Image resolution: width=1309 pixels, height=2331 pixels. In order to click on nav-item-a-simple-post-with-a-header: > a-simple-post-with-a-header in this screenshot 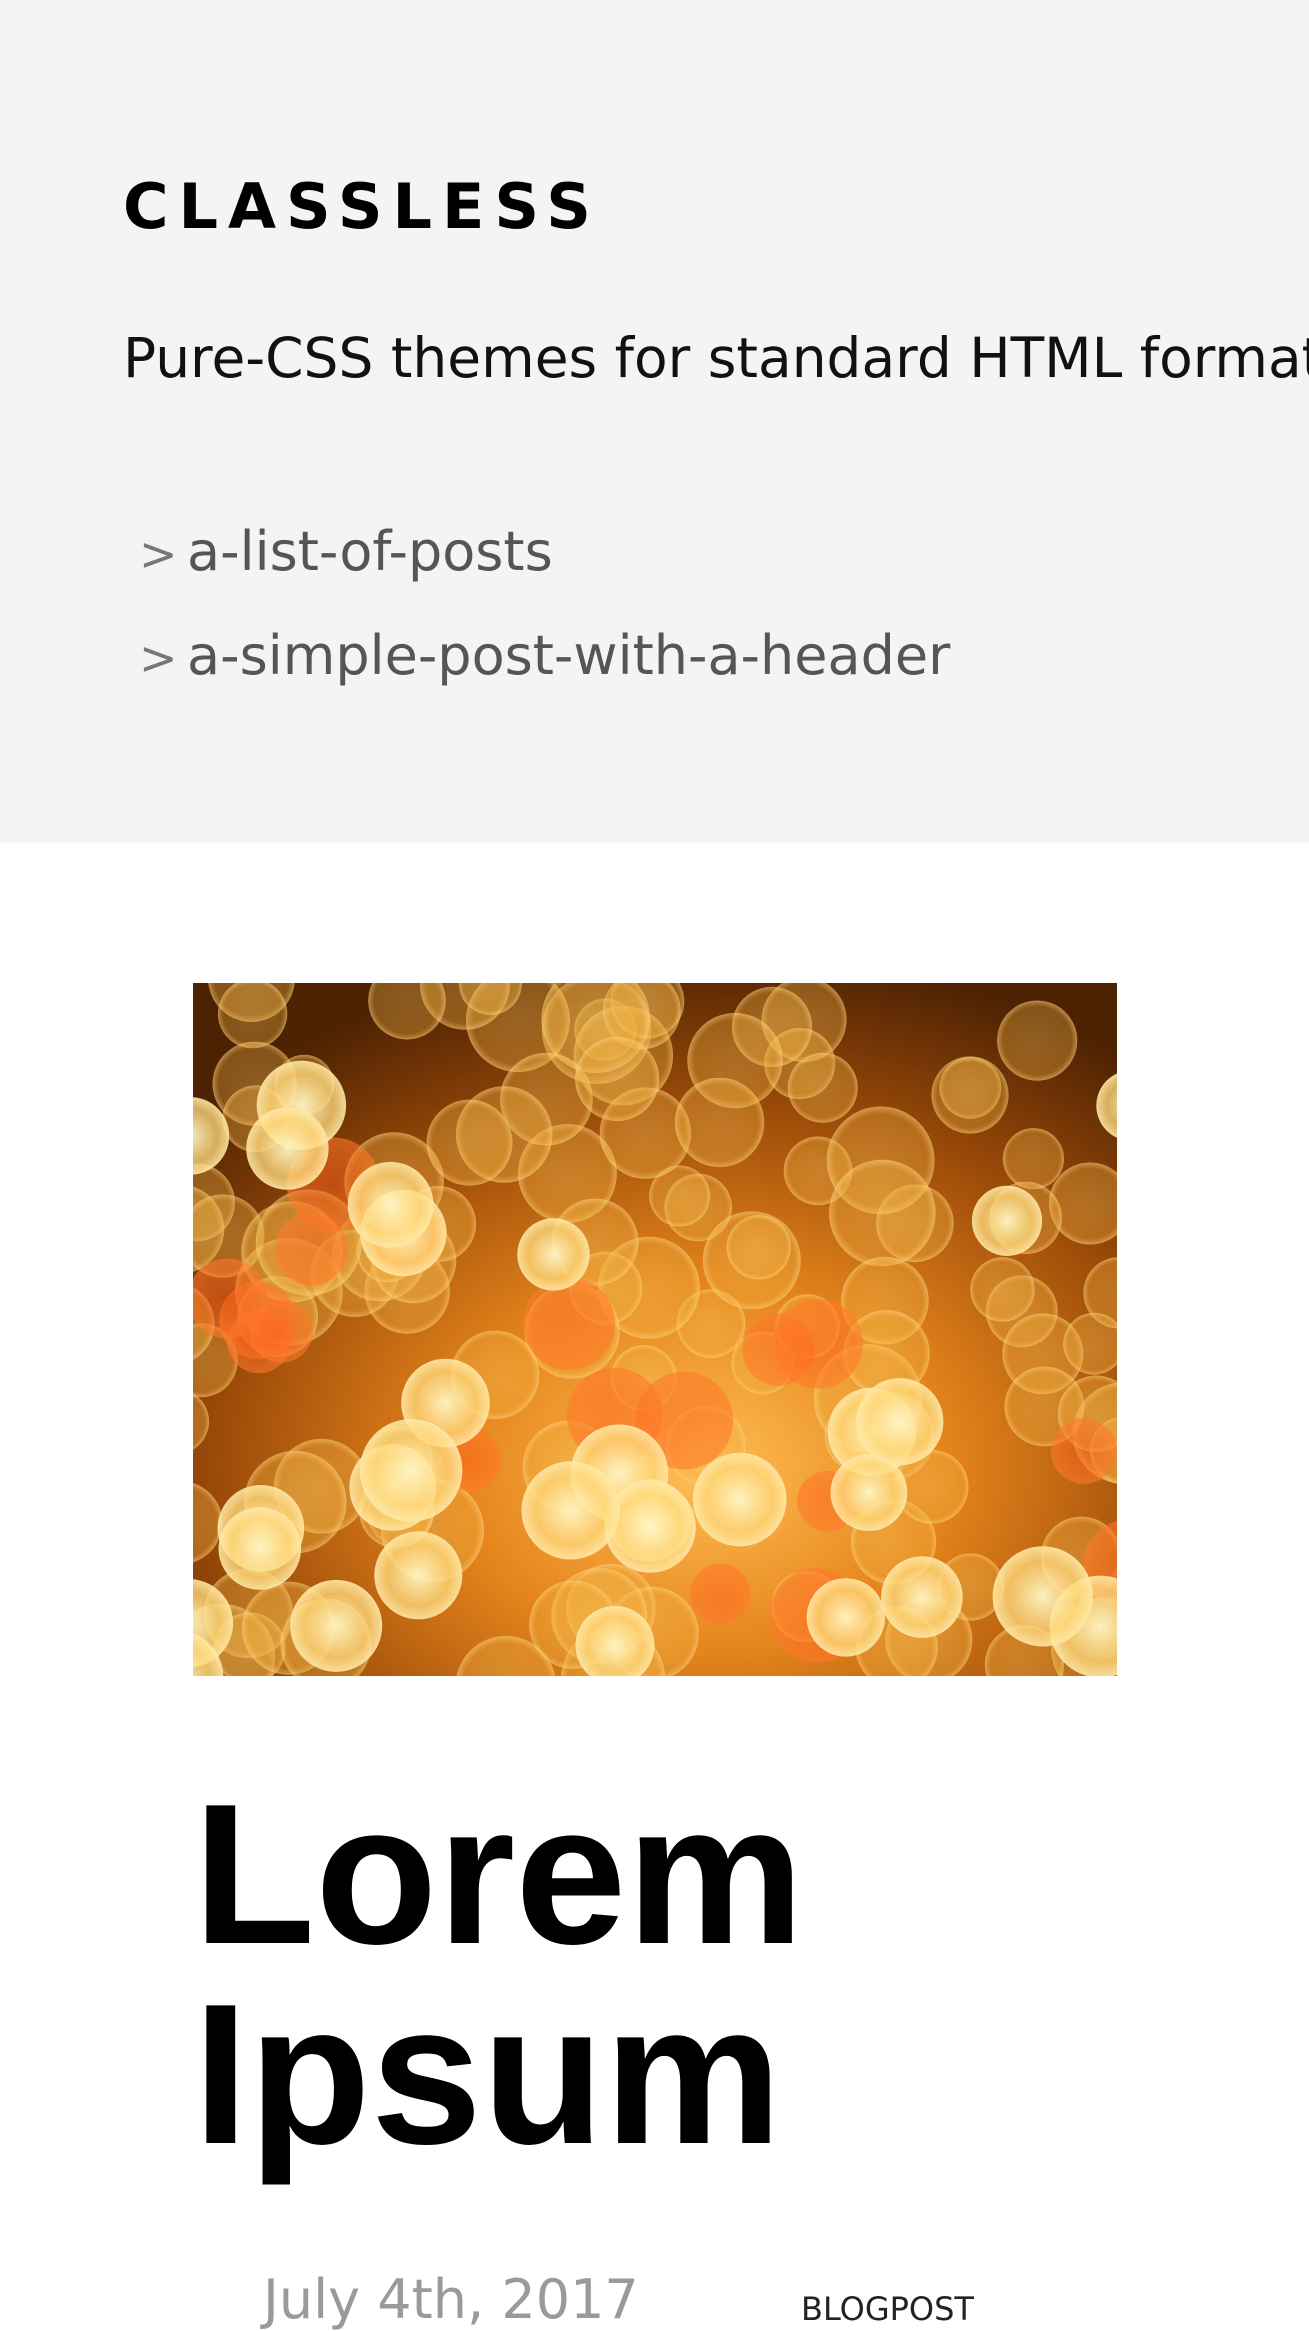, I will do `click(544, 676)`.